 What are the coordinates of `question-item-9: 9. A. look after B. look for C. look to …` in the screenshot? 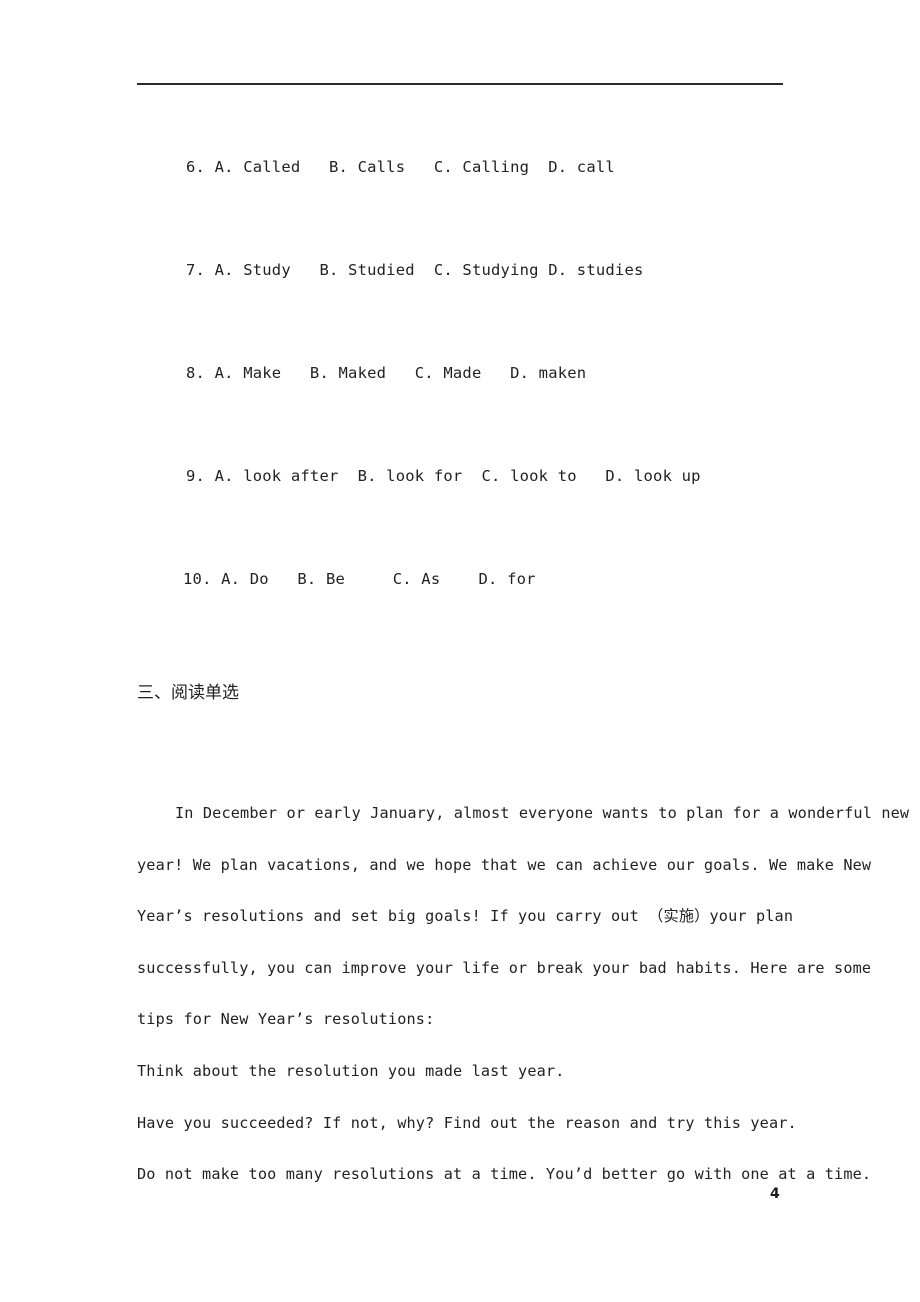 It's located at (443, 476).